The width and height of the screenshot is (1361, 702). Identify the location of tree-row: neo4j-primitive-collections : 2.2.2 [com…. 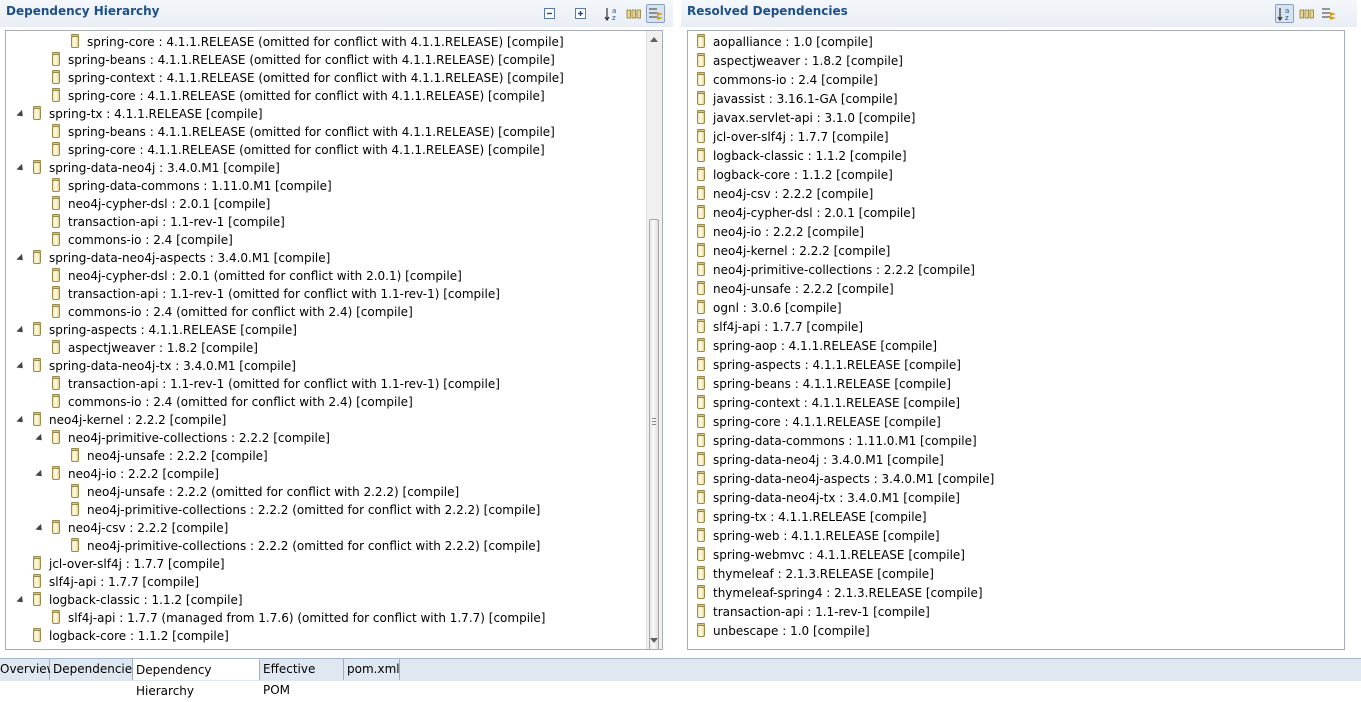
(182, 438).